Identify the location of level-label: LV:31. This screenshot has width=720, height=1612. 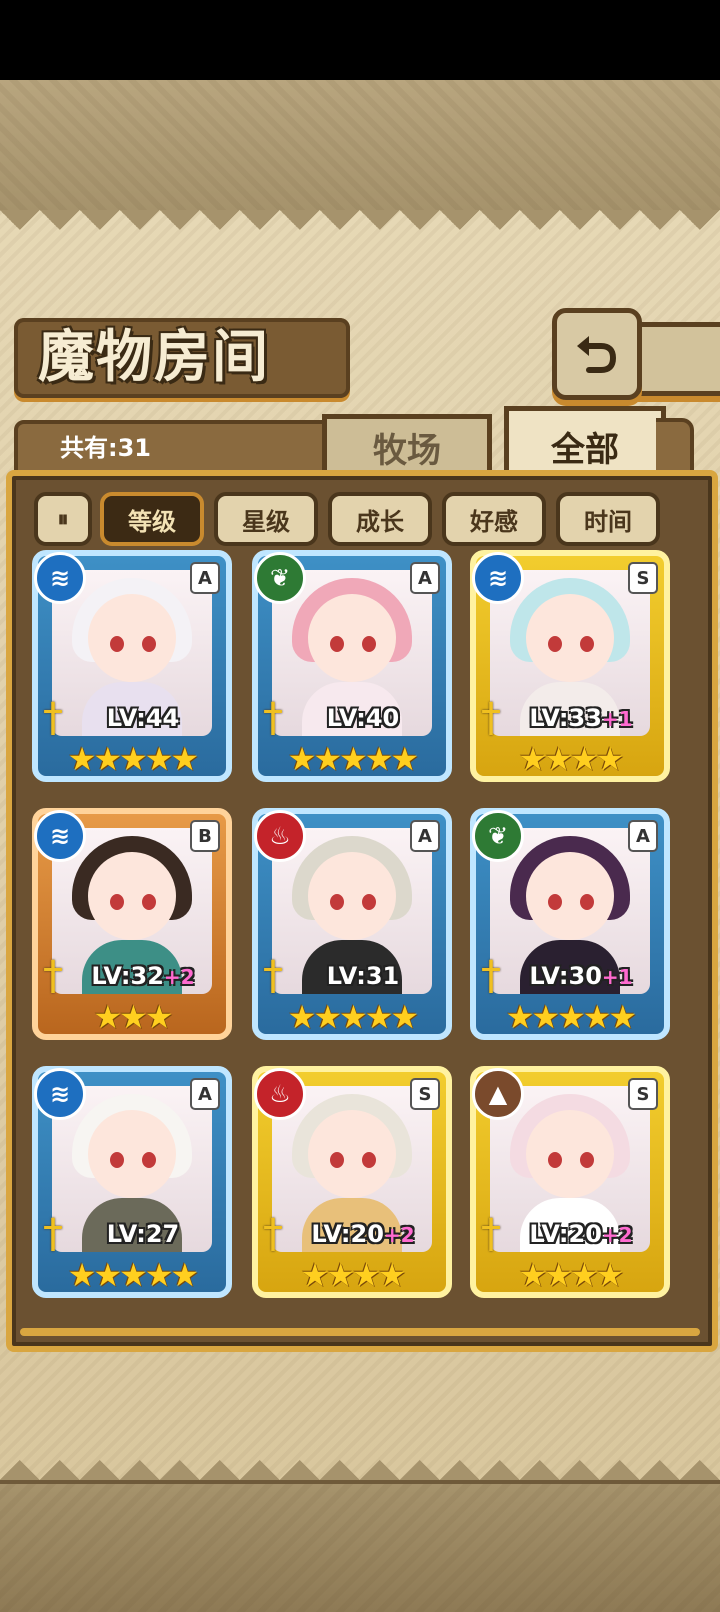
(363, 976).